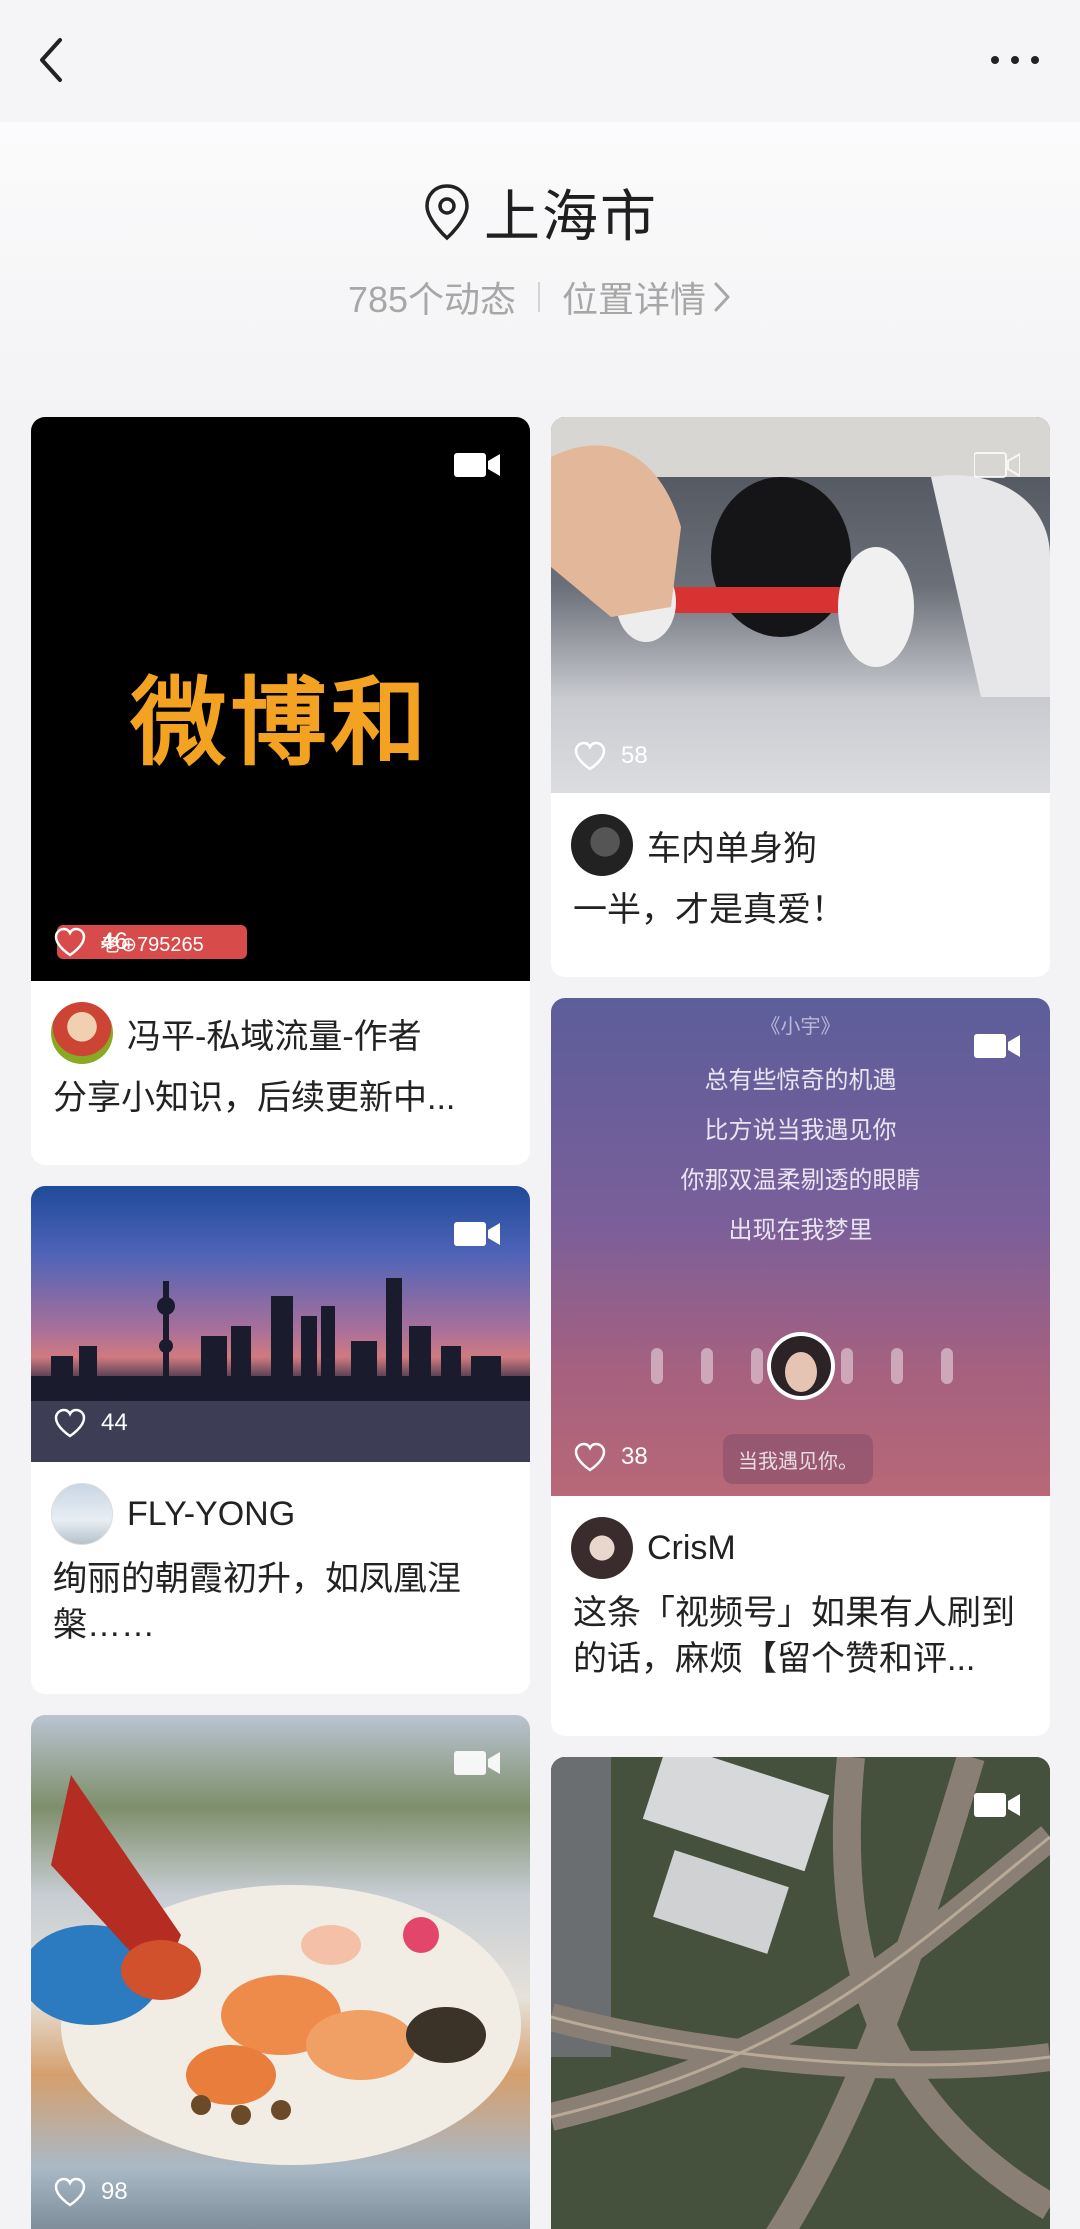 This screenshot has height=2229, width=1080. I want to click on like-count-value: 98, so click(114, 2191).